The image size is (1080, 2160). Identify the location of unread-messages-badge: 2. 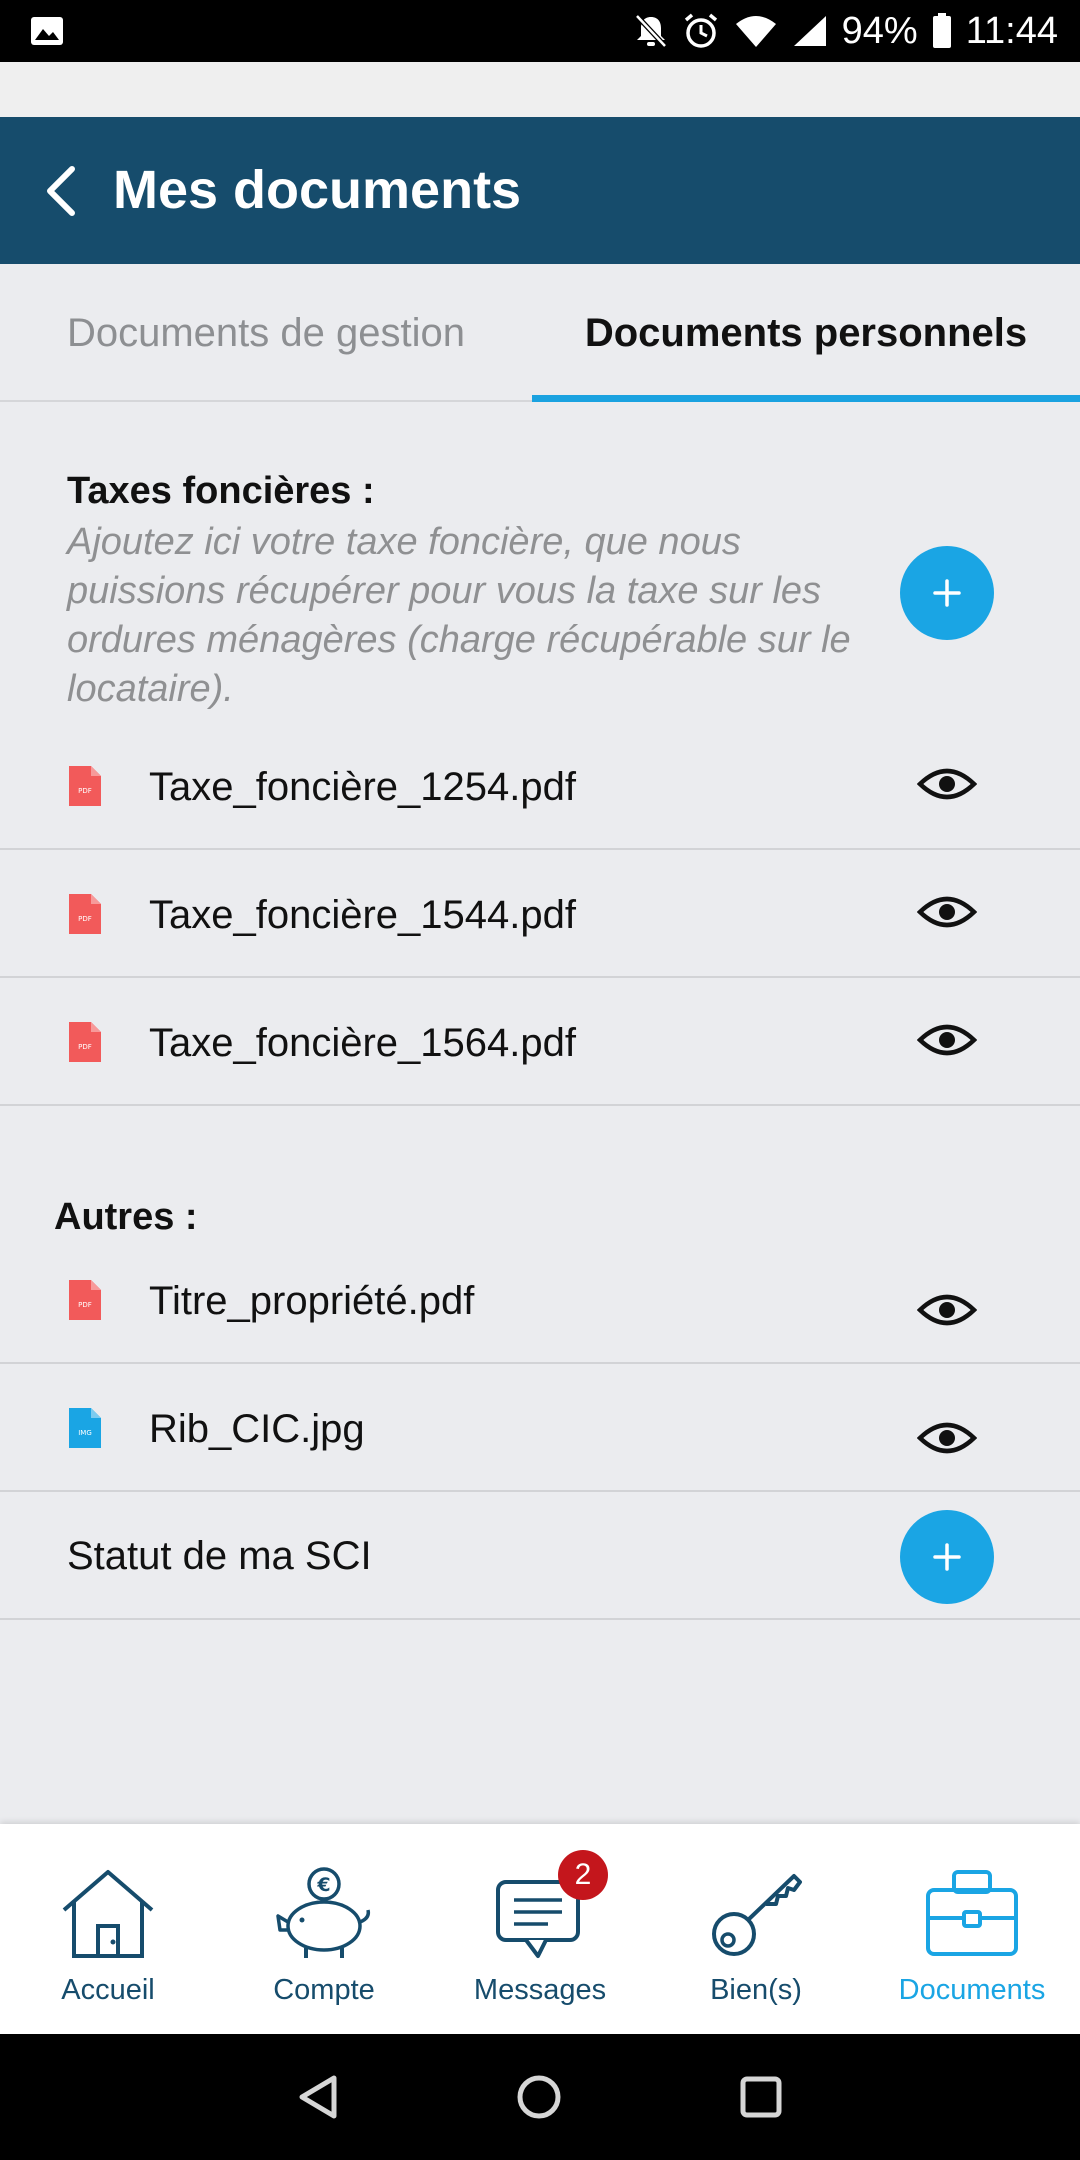
(583, 1875).